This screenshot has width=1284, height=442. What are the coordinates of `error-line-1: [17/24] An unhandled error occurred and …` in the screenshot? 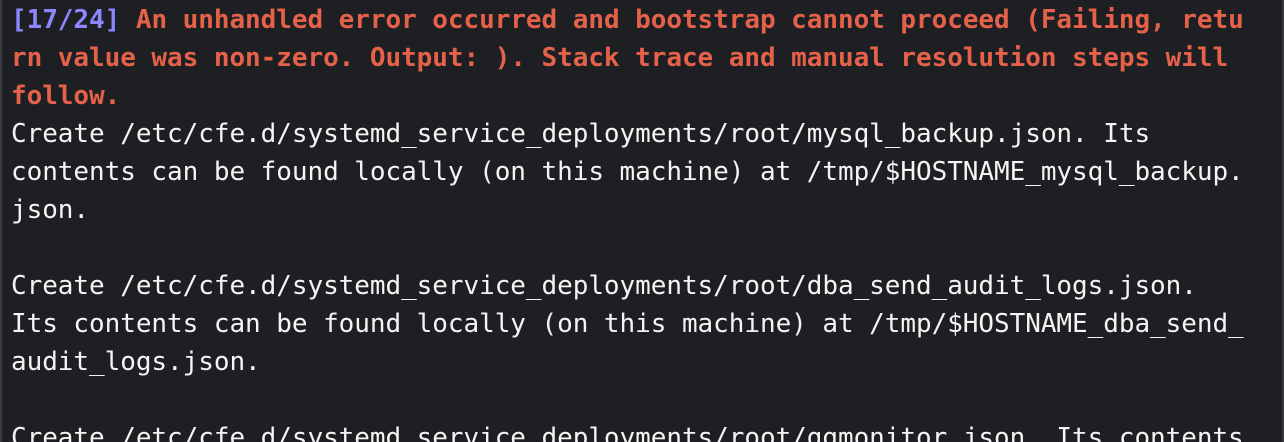 It's located at (627, 20).